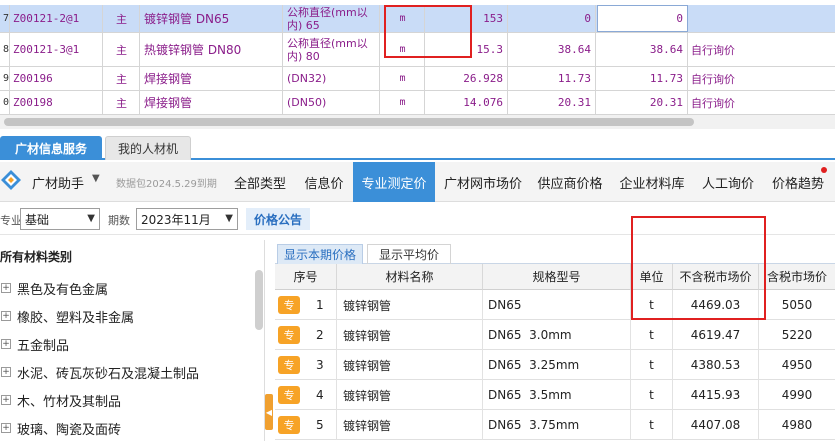 Image resolution: width=835 pixels, height=441 pixels. Describe the element at coordinates (259, 300) in the screenshot. I see `tree-scrollbar` at that location.